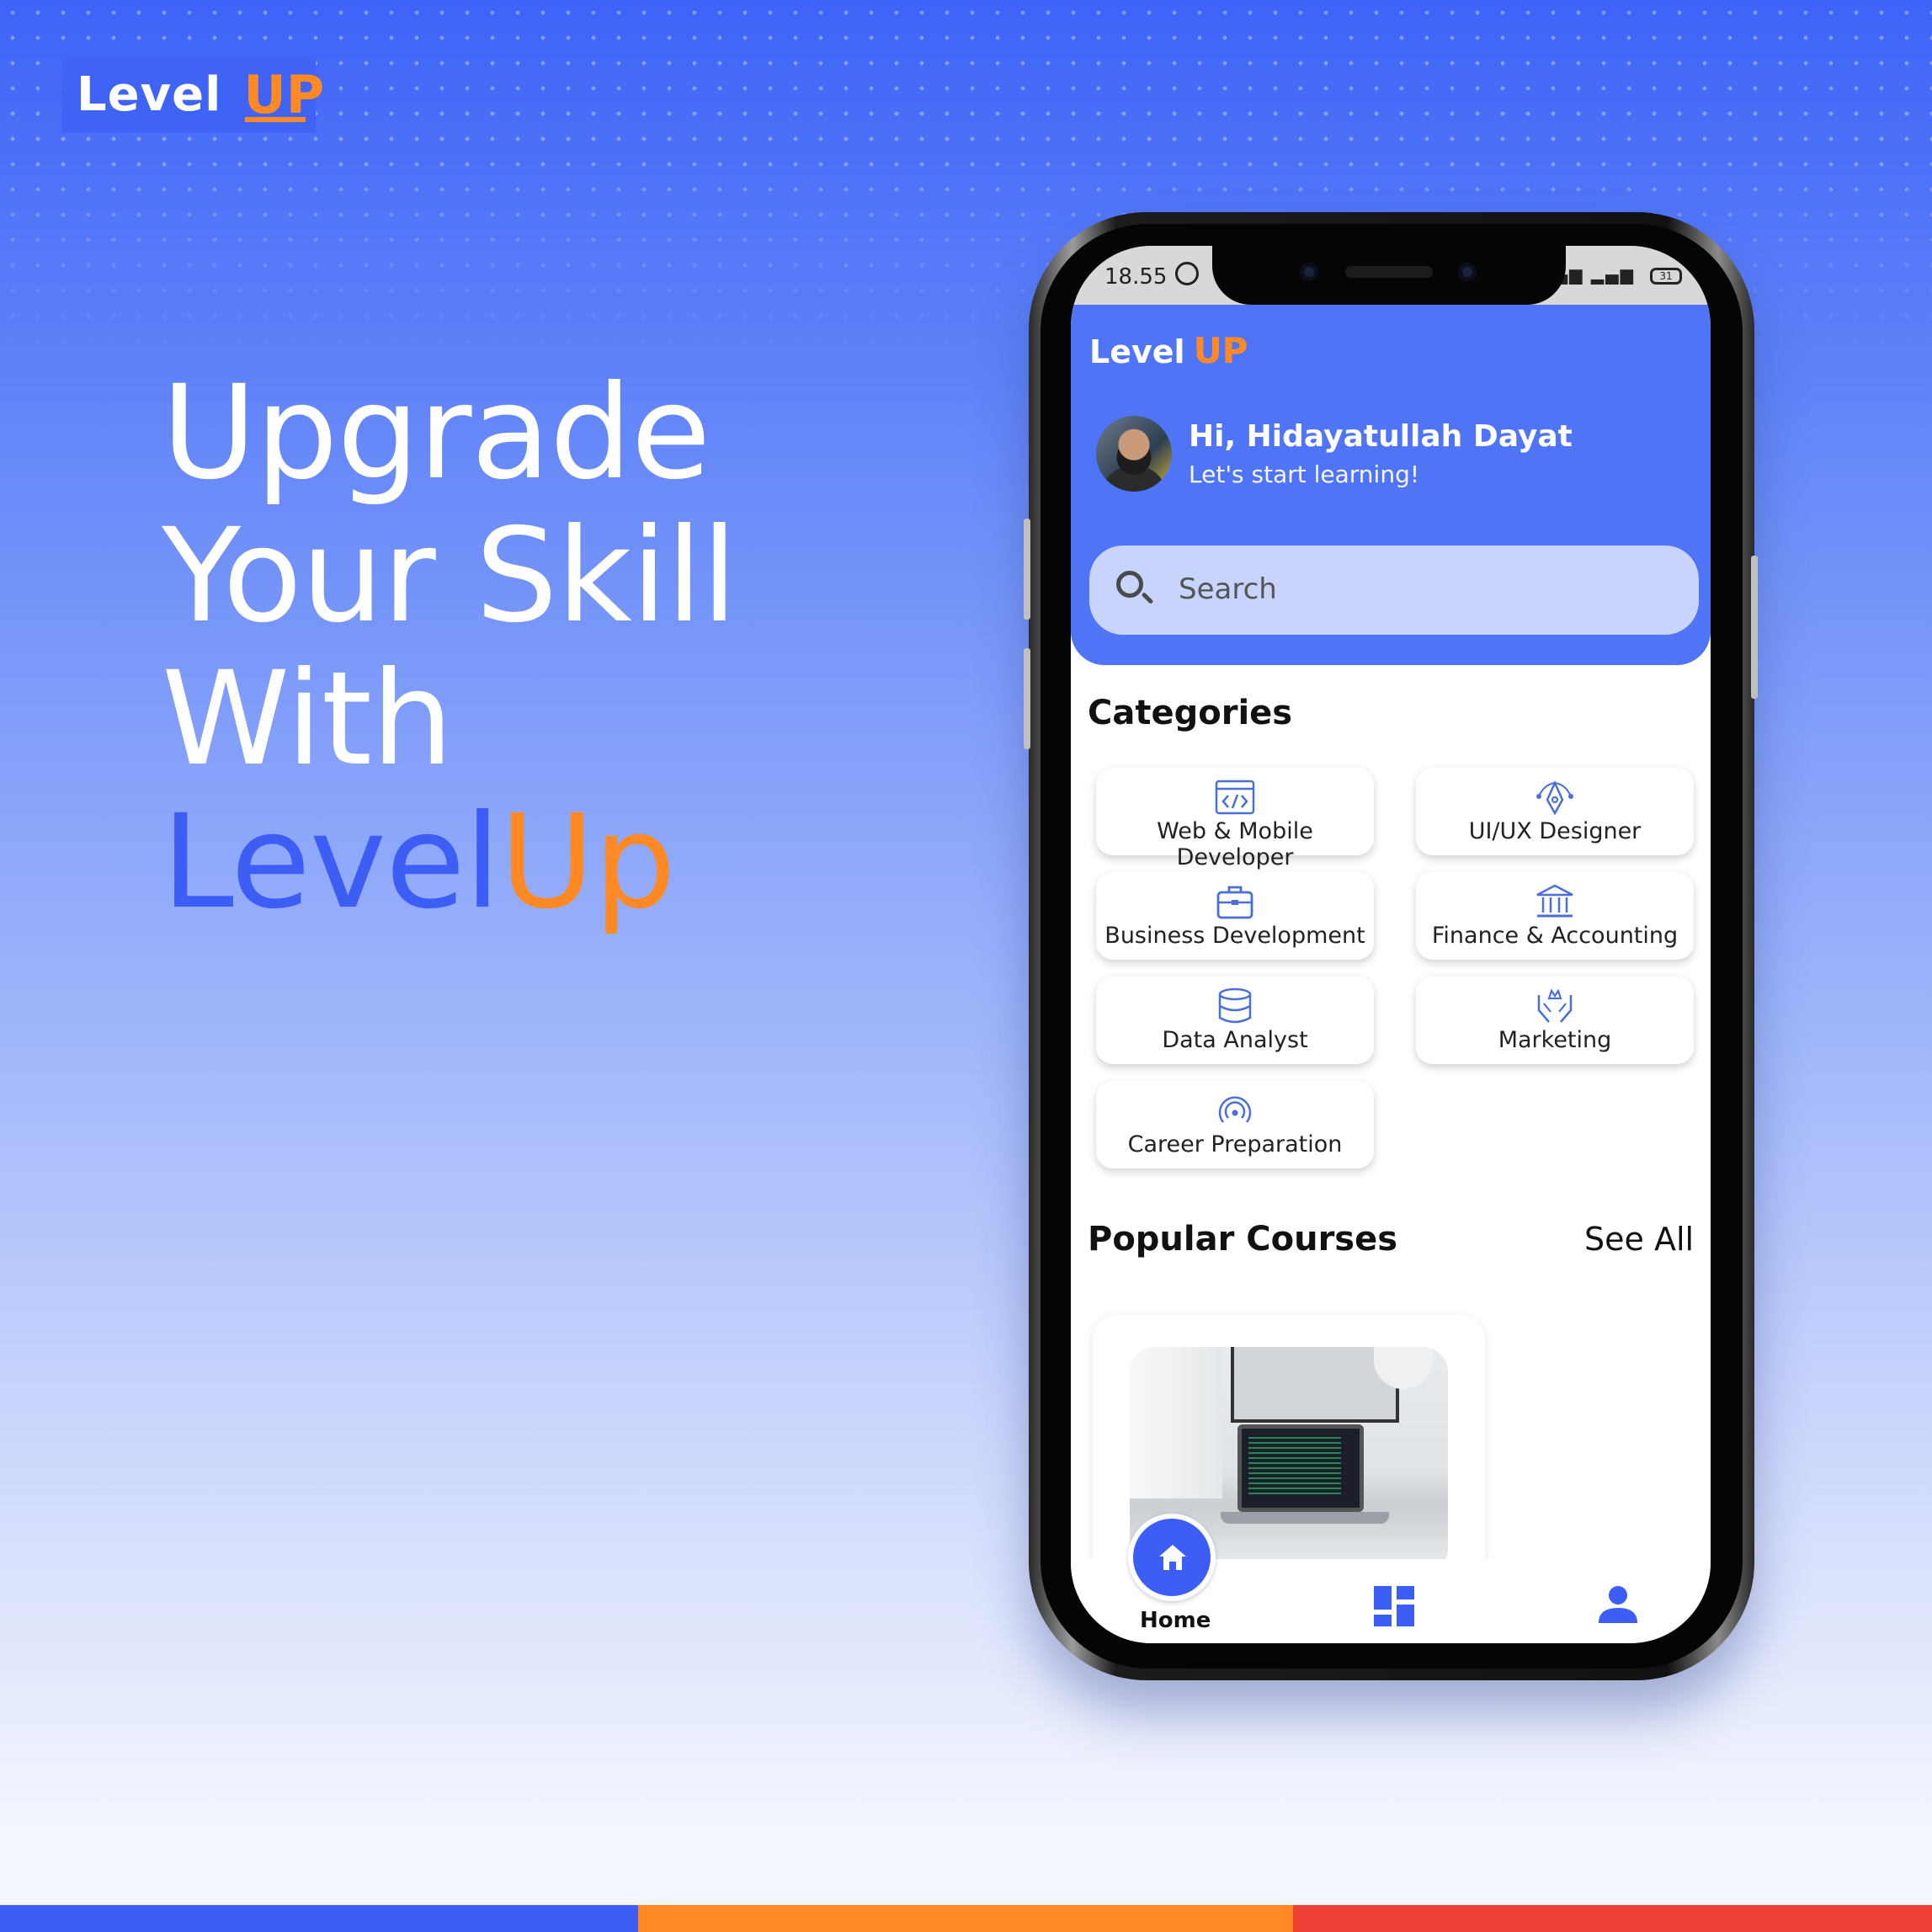 This screenshot has width=1932, height=1932. Describe the element at coordinates (1190, 713) in the screenshot. I see `categories-title: Categories` at that location.